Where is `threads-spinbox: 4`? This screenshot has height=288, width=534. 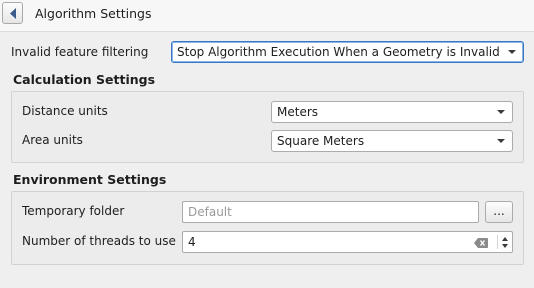
threads-spinbox: 4 is located at coordinates (347, 242).